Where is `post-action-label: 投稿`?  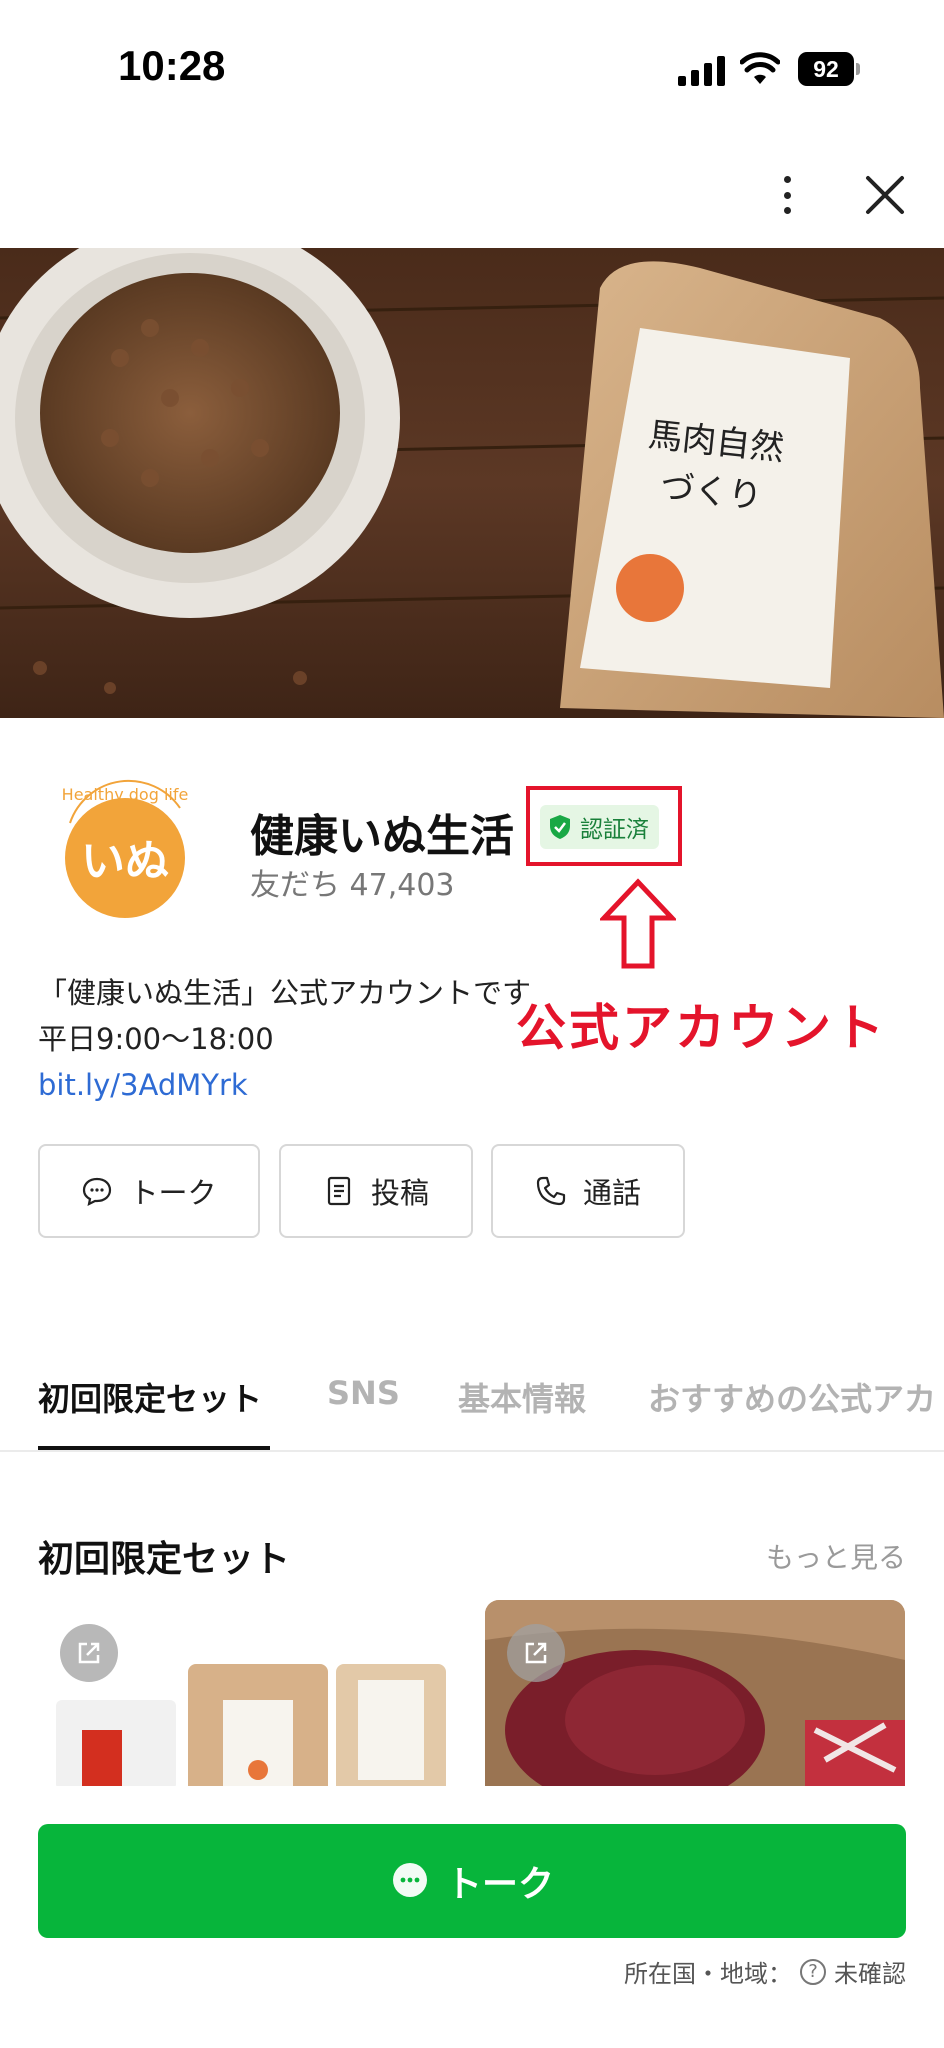
post-action-label: 投稿 is located at coordinates (399, 1193).